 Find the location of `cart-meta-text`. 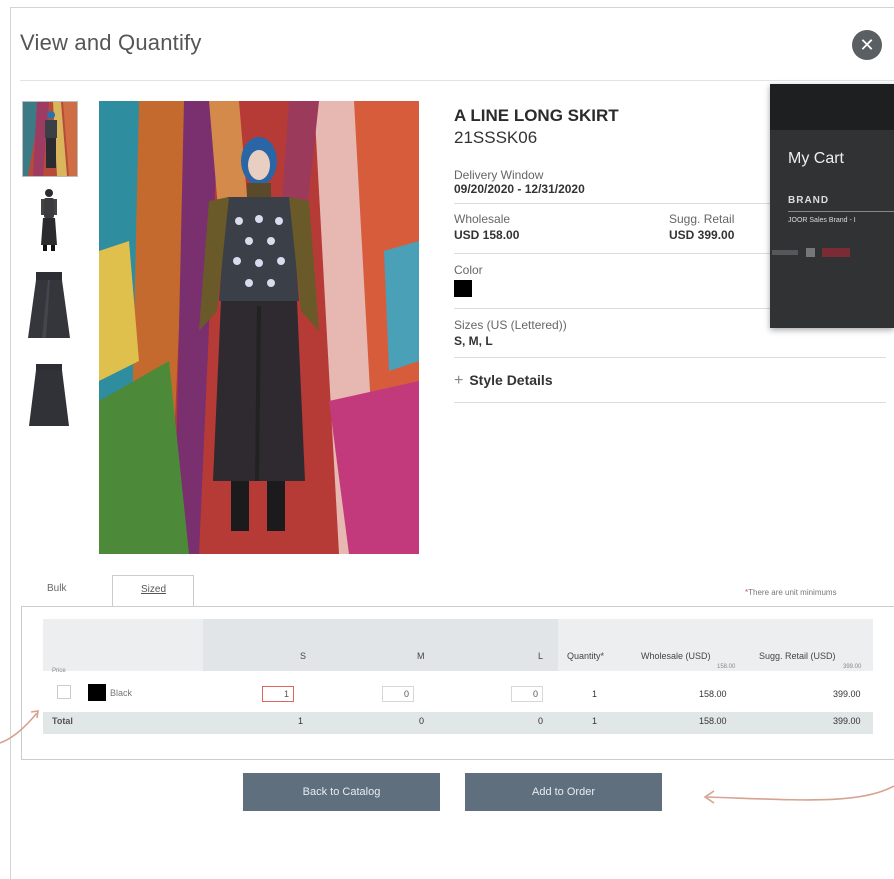

cart-meta-text is located at coordinates (785, 252).